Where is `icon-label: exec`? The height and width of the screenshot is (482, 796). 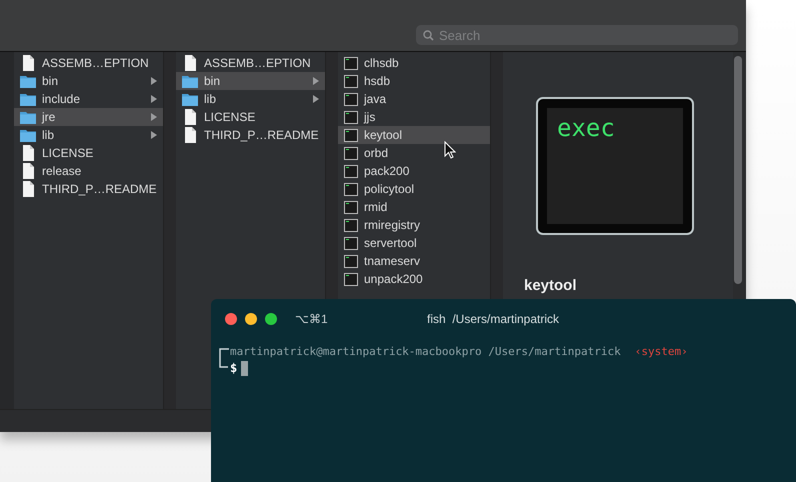 icon-label: exec is located at coordinates (586, 128).